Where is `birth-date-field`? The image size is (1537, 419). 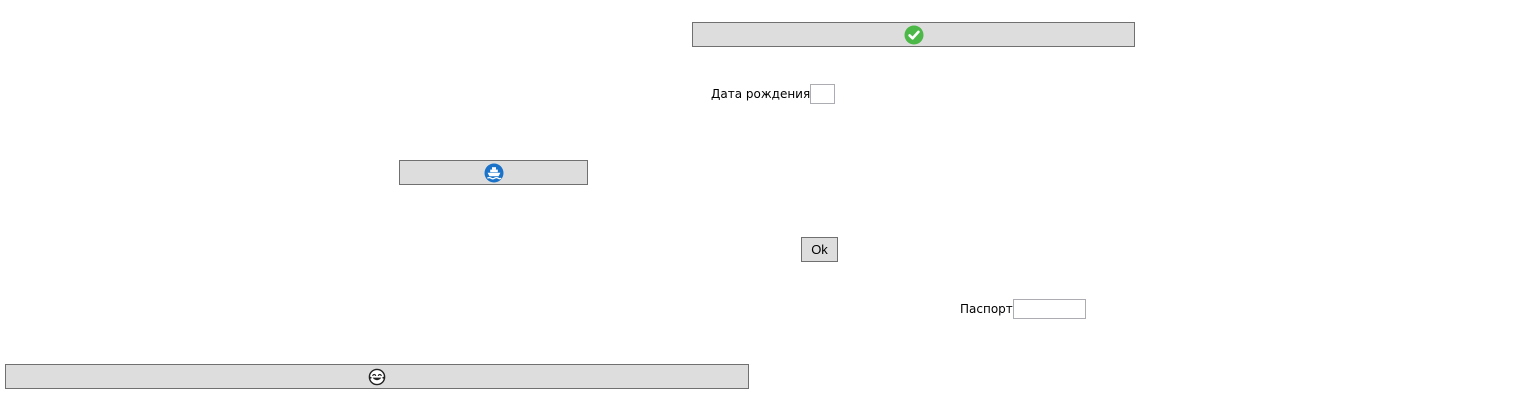
birth-date-field is located at coordinates (823, 94).